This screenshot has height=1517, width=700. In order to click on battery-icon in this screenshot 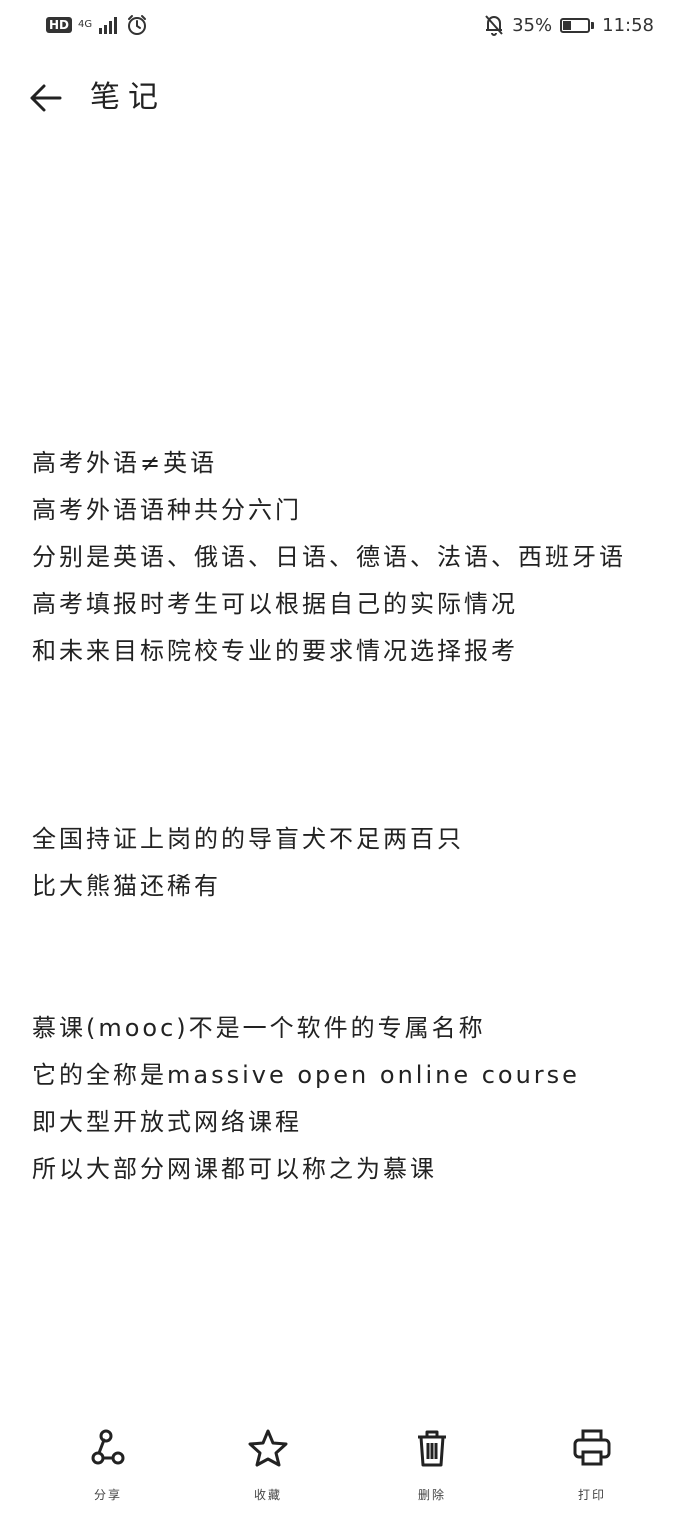, I will do `click(577, 25)`.